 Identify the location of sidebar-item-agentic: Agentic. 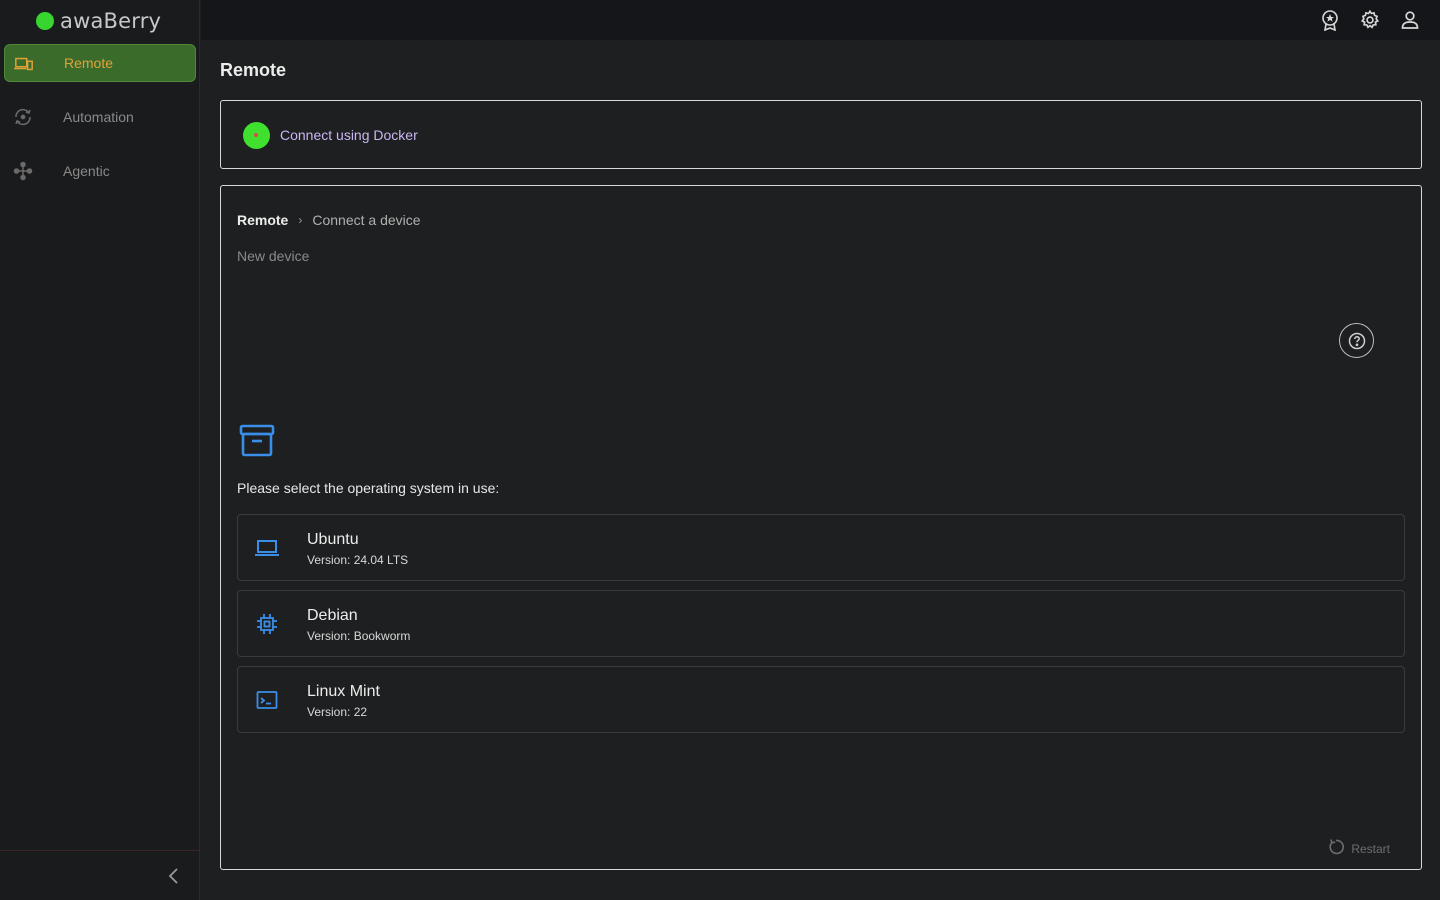
(100, 171).